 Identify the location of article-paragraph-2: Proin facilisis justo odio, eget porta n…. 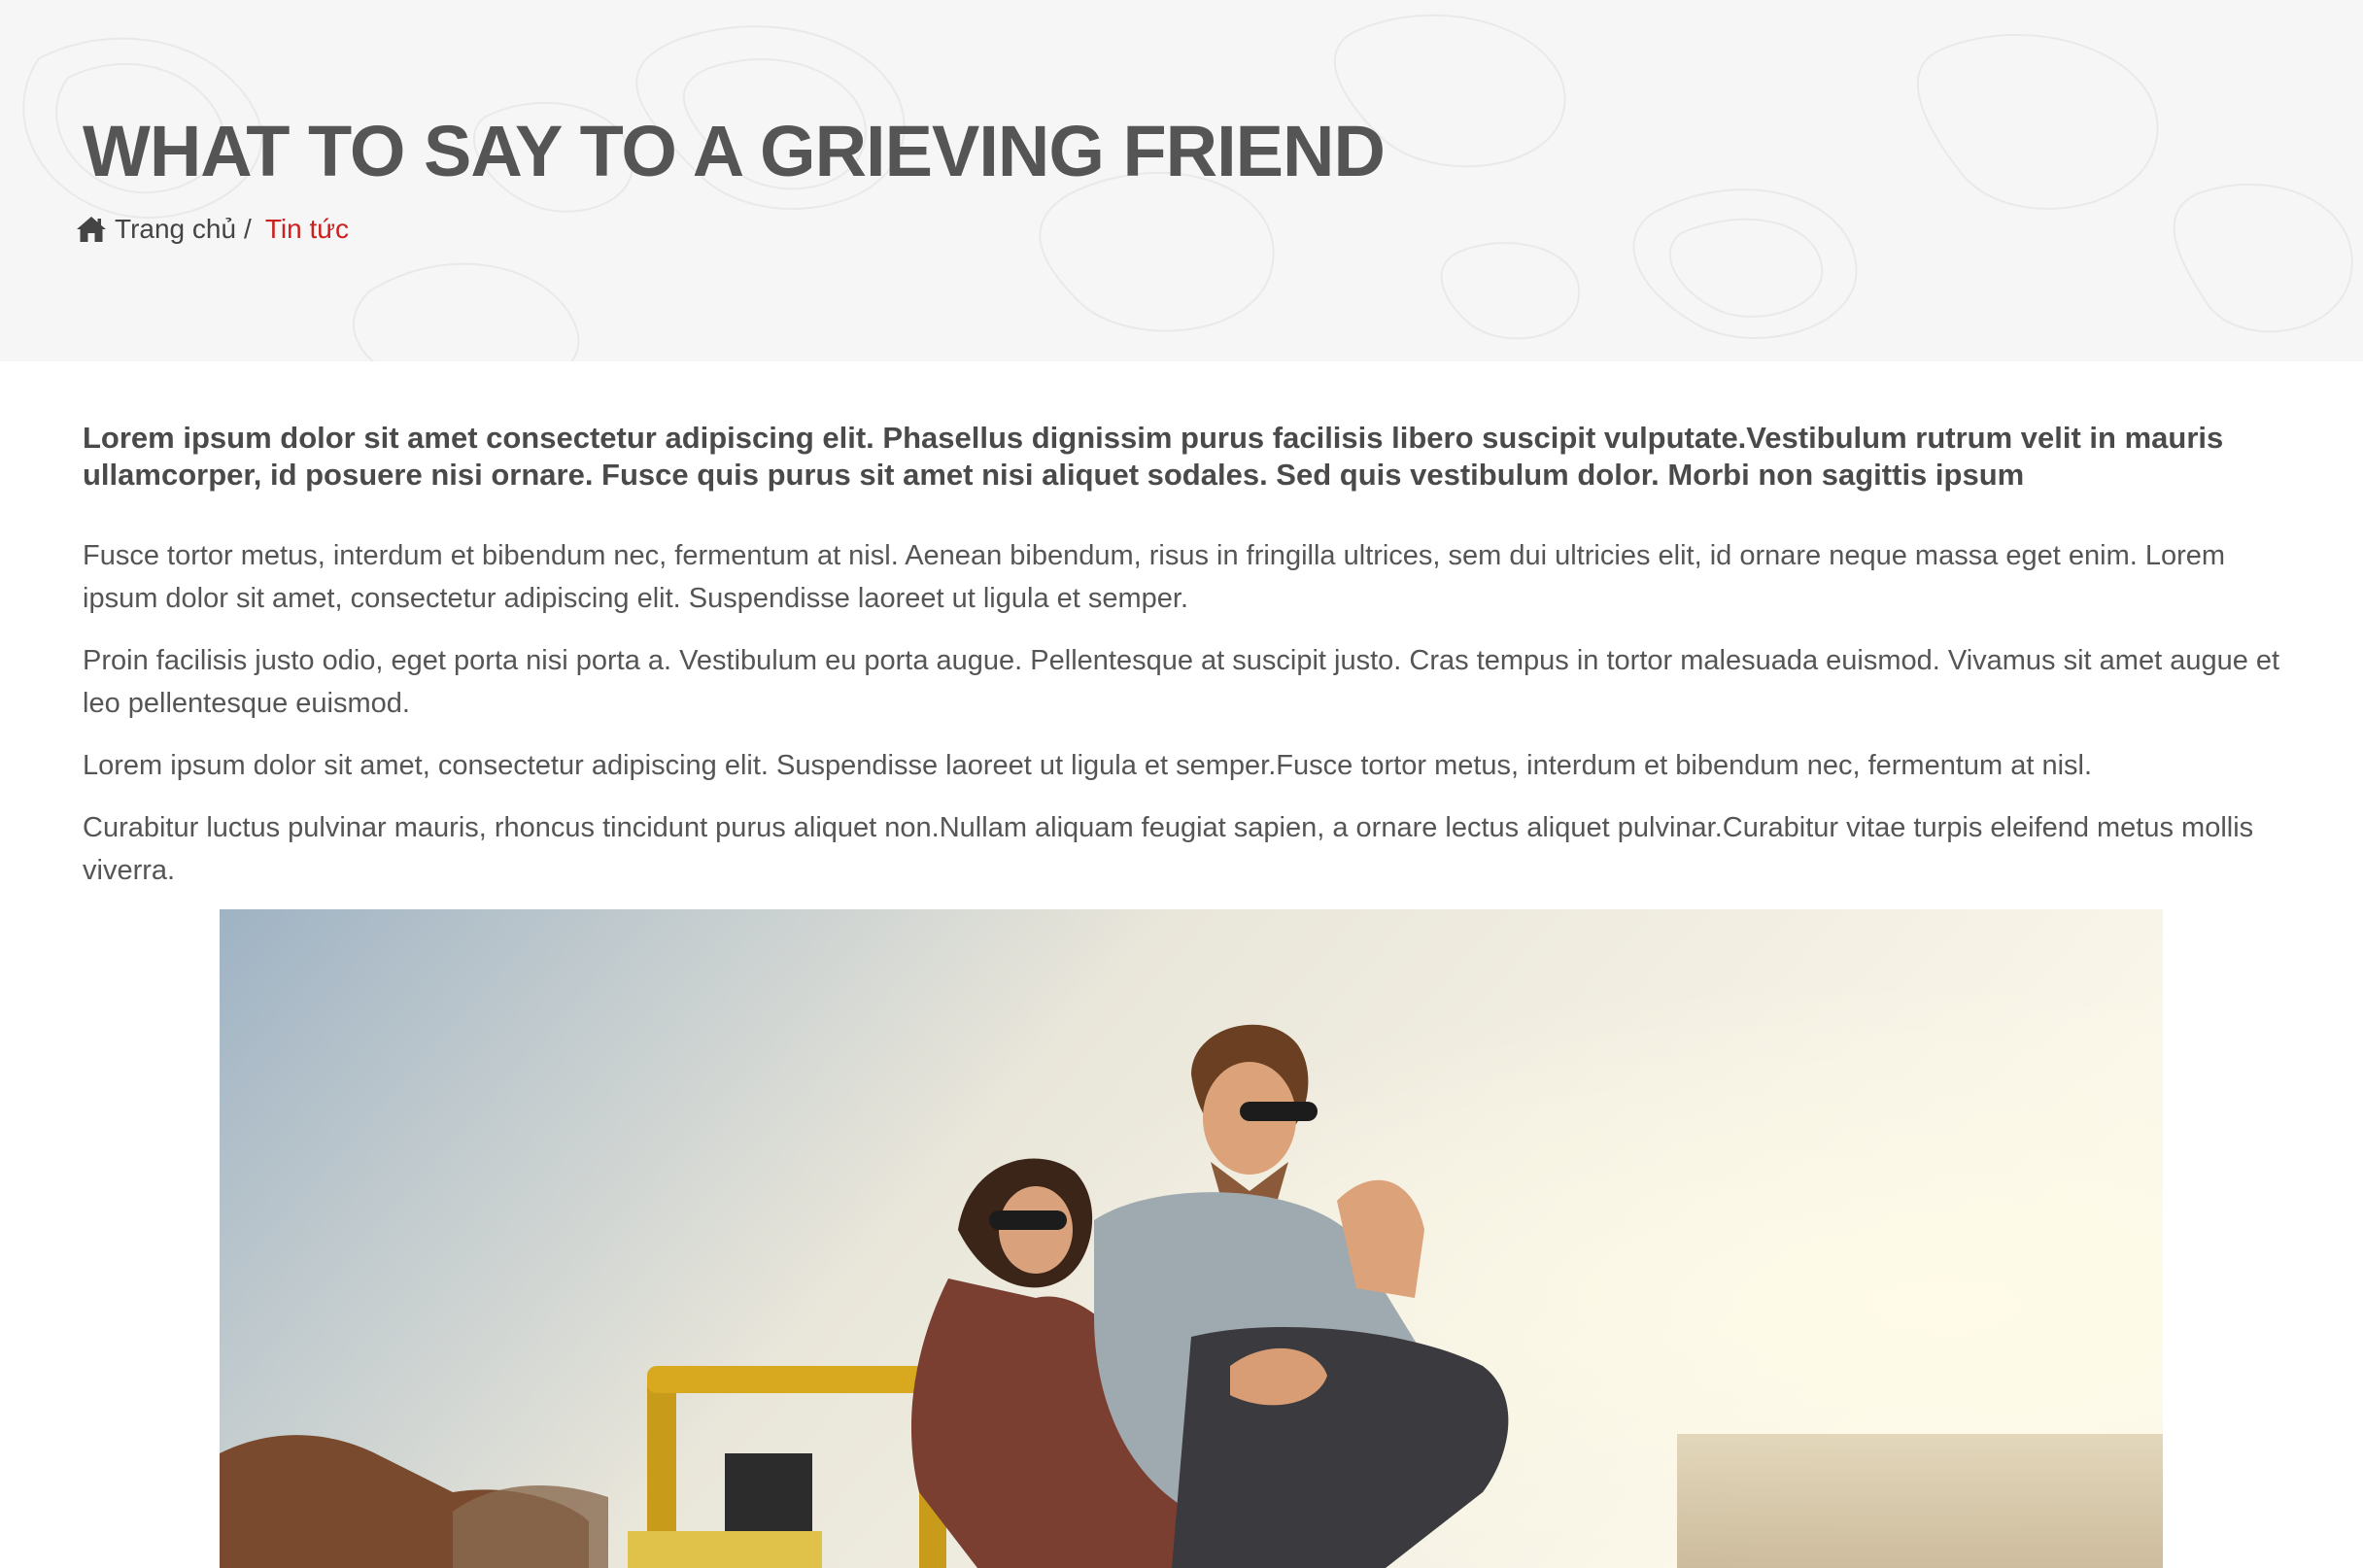
(1181, 682).